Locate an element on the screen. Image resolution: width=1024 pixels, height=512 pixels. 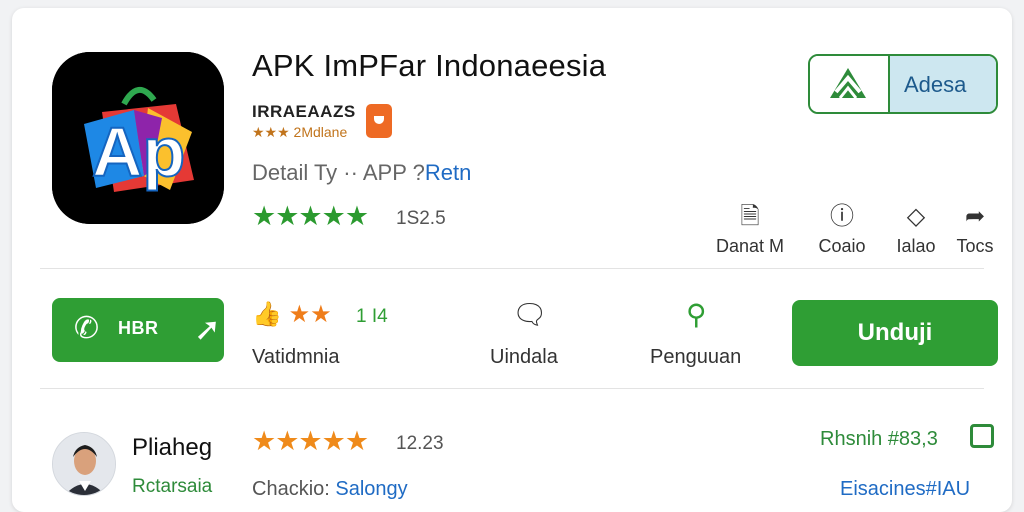
user-label: Penguuan is located at coordinates (695, 357).